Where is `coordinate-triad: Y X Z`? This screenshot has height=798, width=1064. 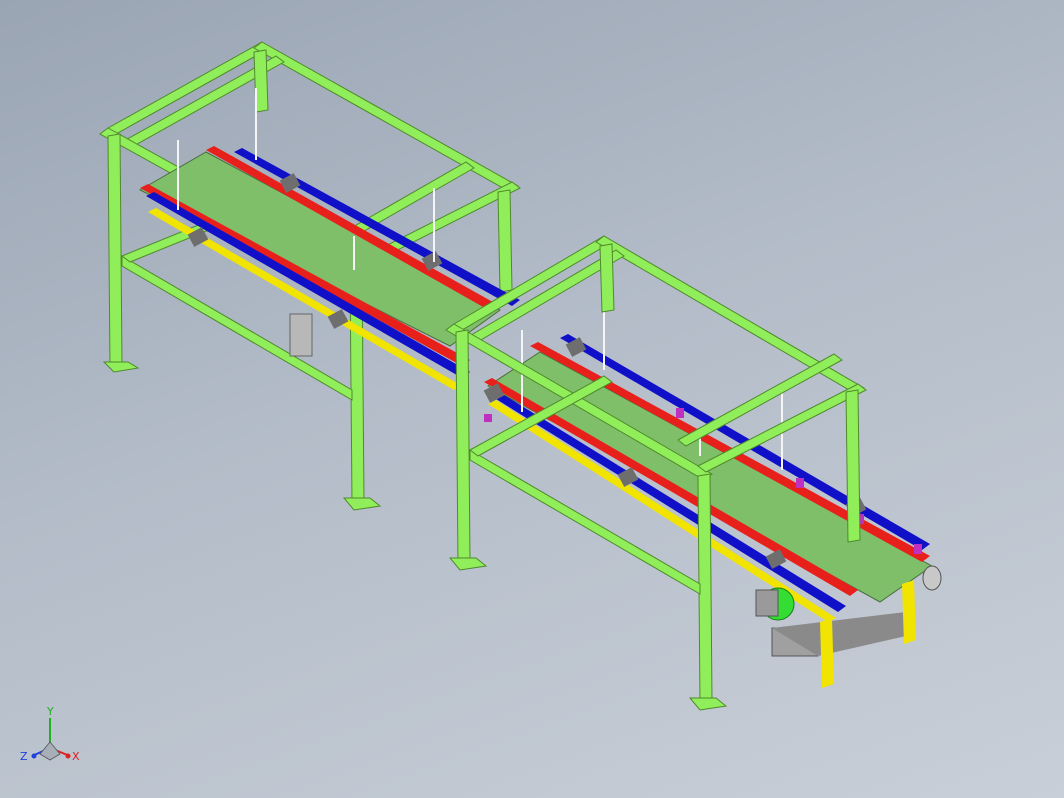 coordinate-triad: Y X Z is located at coordinates (50, 734).